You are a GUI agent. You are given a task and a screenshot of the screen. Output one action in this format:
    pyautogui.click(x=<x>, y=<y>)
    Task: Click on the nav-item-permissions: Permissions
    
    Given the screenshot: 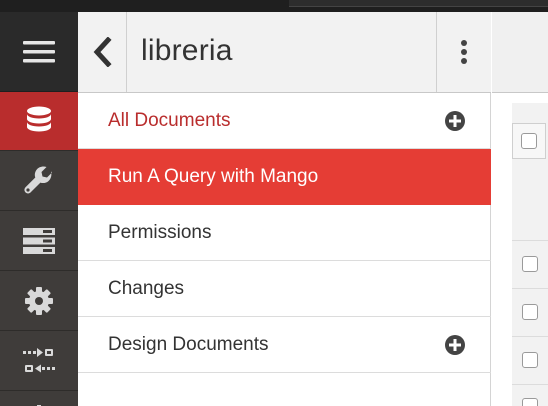 What is the action you would take?
    pyautogui.click(x=284, y=233)
    